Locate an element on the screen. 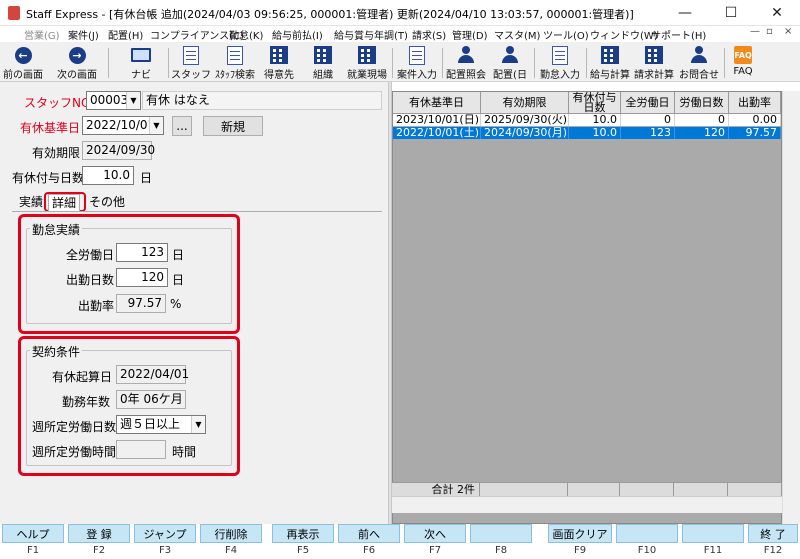  menu-tools: ツール(O) is located at coordinates (566, 34).